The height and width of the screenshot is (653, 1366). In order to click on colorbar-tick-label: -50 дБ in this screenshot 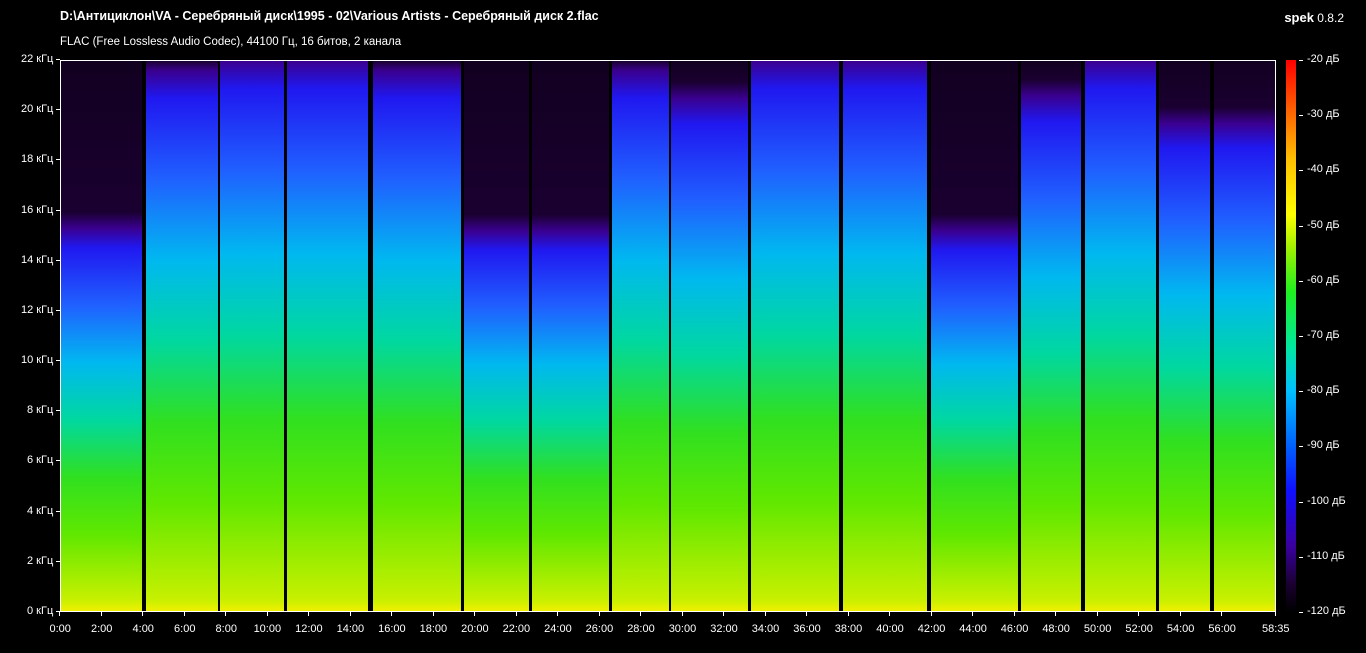, I will do `click(1323, 224)`.